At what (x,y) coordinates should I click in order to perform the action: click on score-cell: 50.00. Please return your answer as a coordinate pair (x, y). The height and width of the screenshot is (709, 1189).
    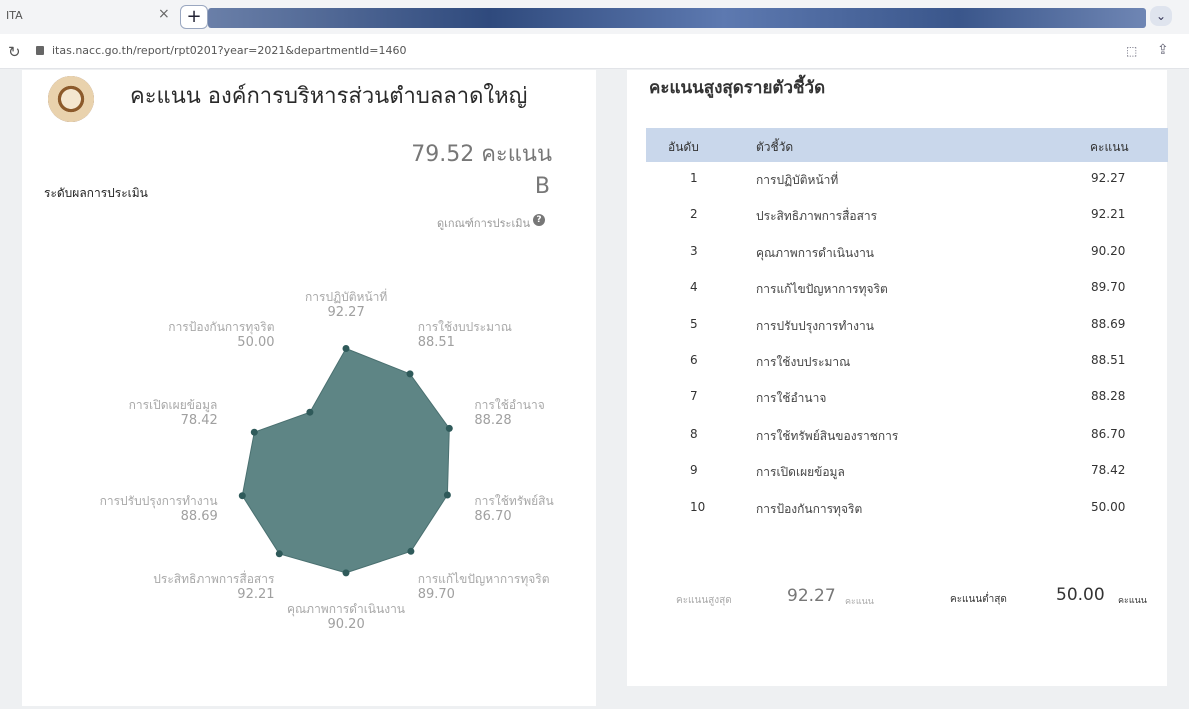
    Looking at the image, I should click on (1108, 507).